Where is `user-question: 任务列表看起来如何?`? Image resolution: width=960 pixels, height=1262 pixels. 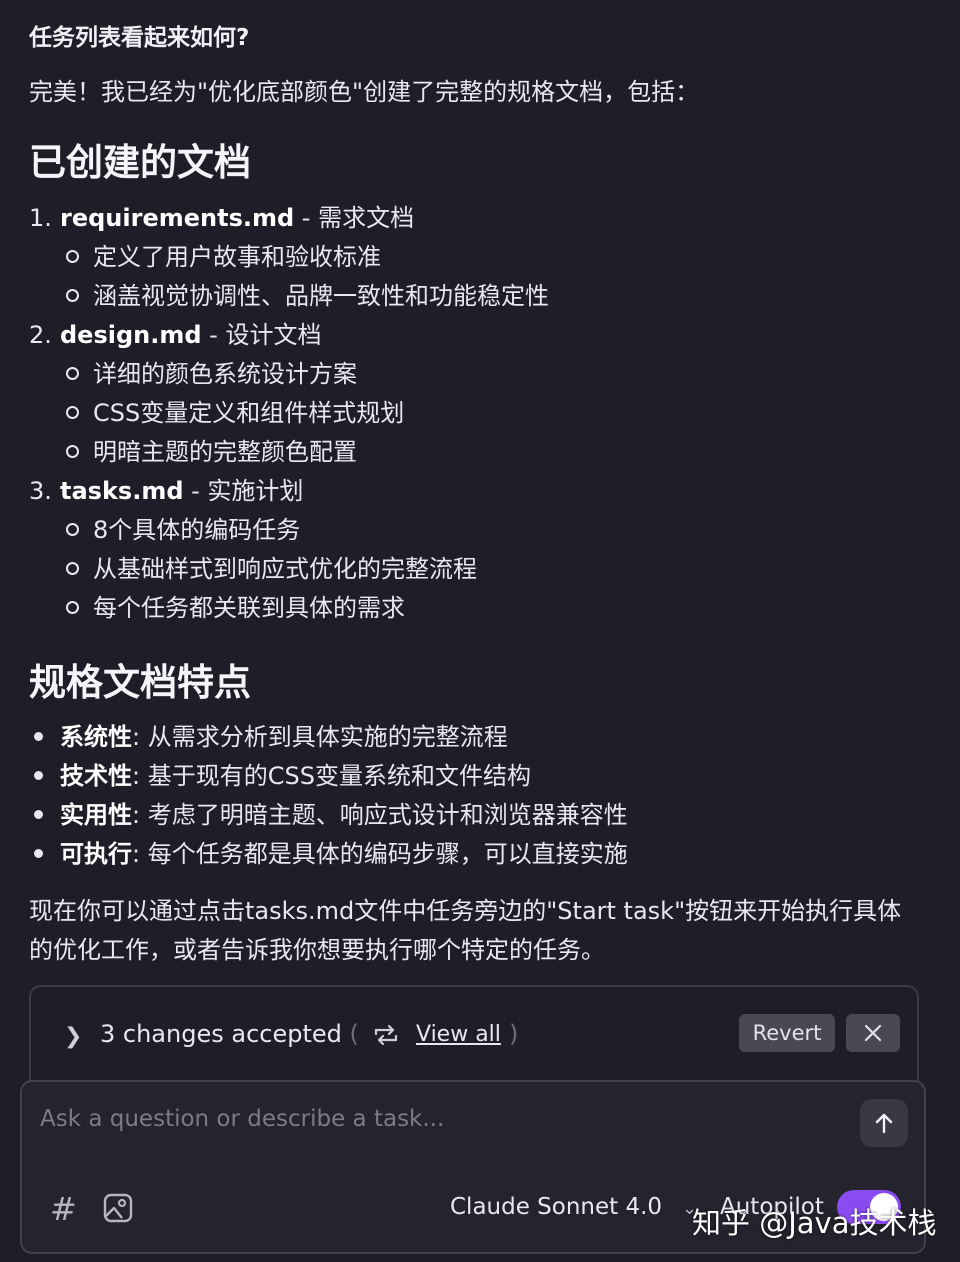 user-question: 任务列表看起来如何? is located at coordinates (139, 38).